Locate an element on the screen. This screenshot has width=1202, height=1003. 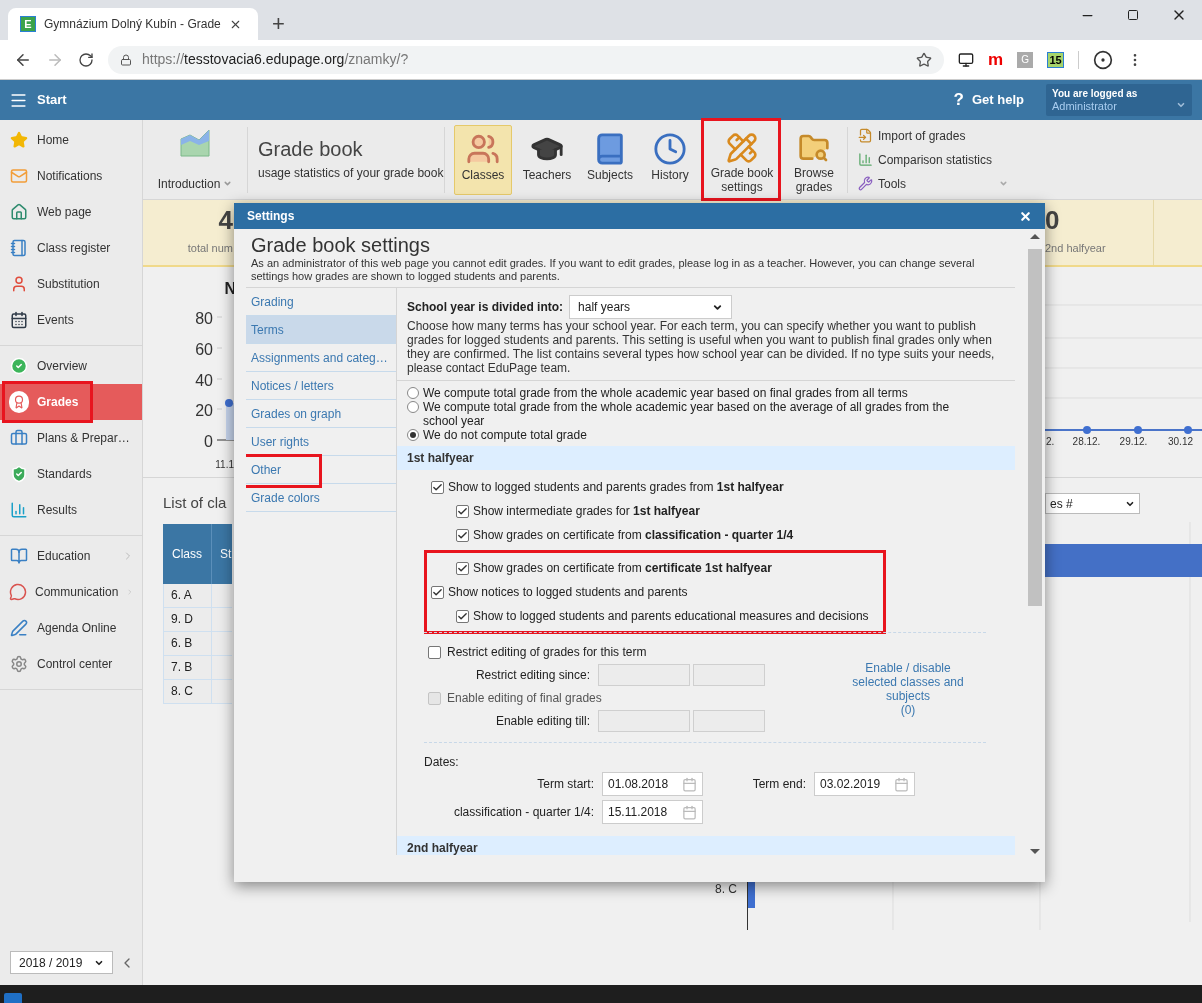
date-field: 03.02.2019 is located at coordinates (864, 784).